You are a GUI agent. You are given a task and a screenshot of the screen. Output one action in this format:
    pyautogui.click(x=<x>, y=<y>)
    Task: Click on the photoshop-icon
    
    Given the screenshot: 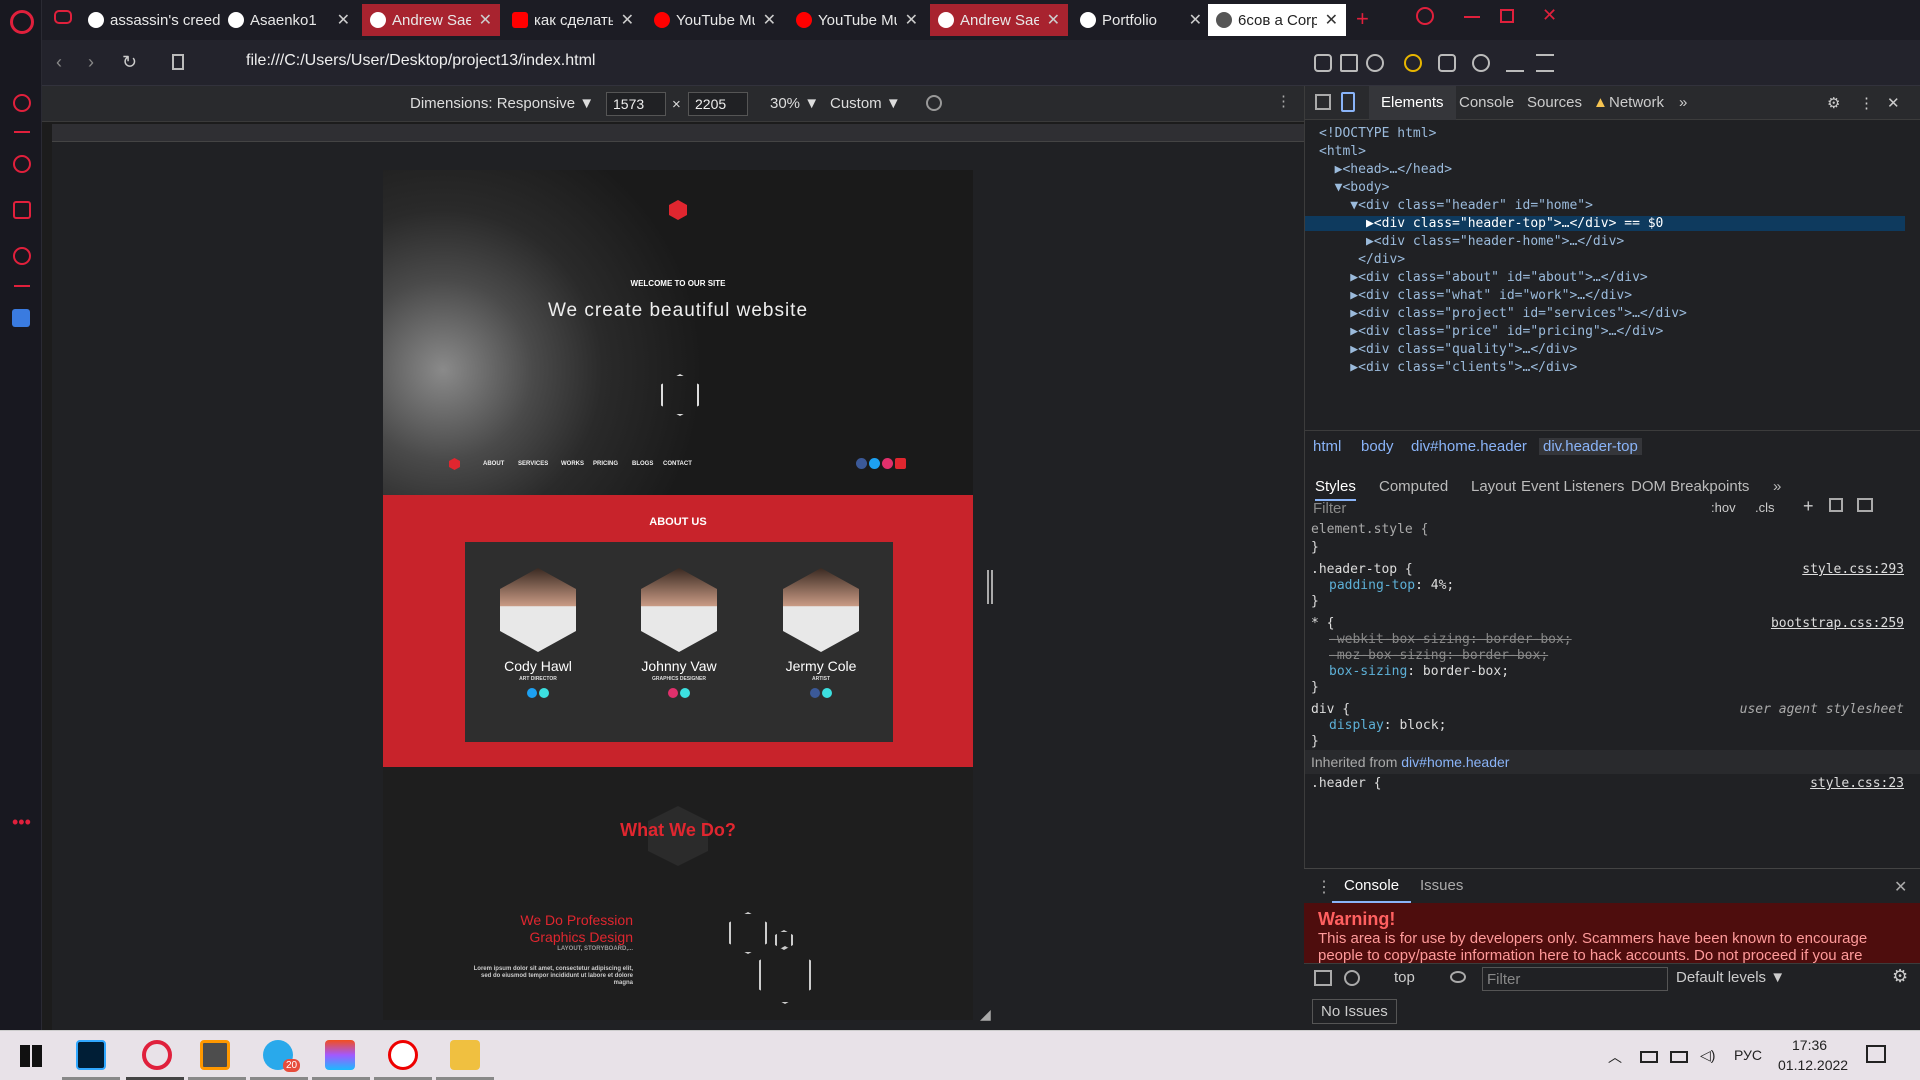 What is the action you would take?
    pyautogui.click(x=91, y=1055)
    